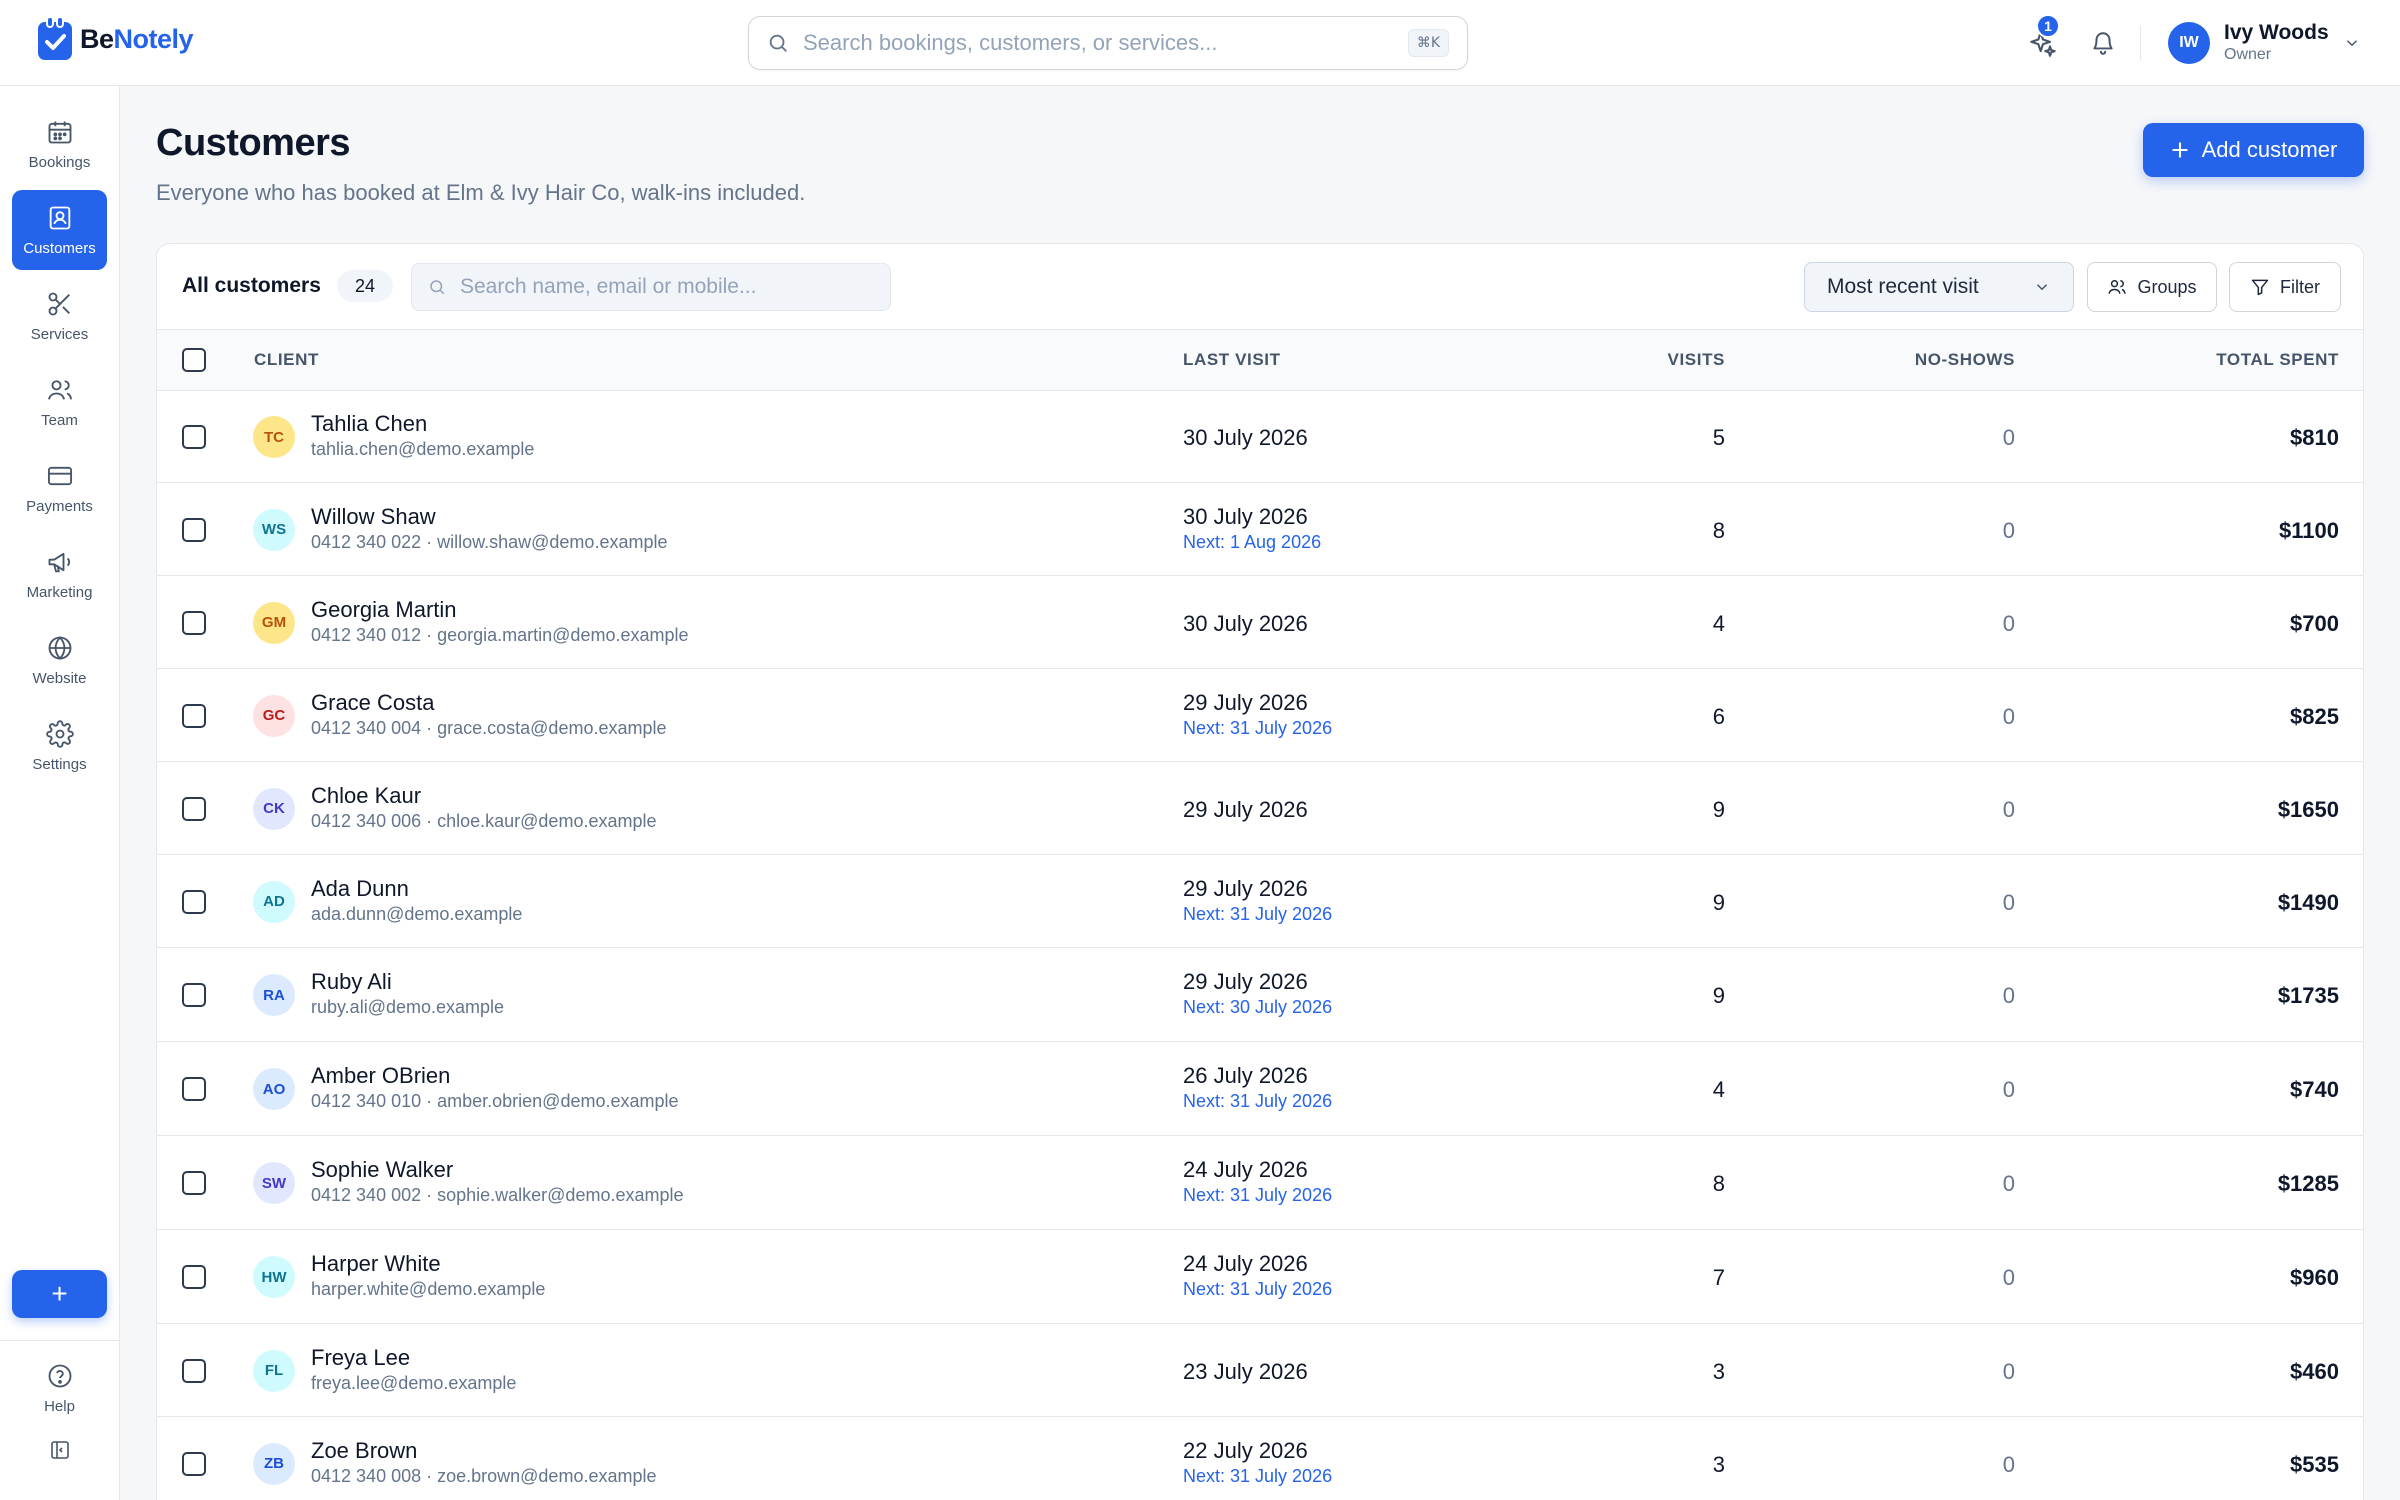  Describe the element at coordinates (1245, 809) in the screenshot. I see `last-visit-date: 29 July 2026` at that location.